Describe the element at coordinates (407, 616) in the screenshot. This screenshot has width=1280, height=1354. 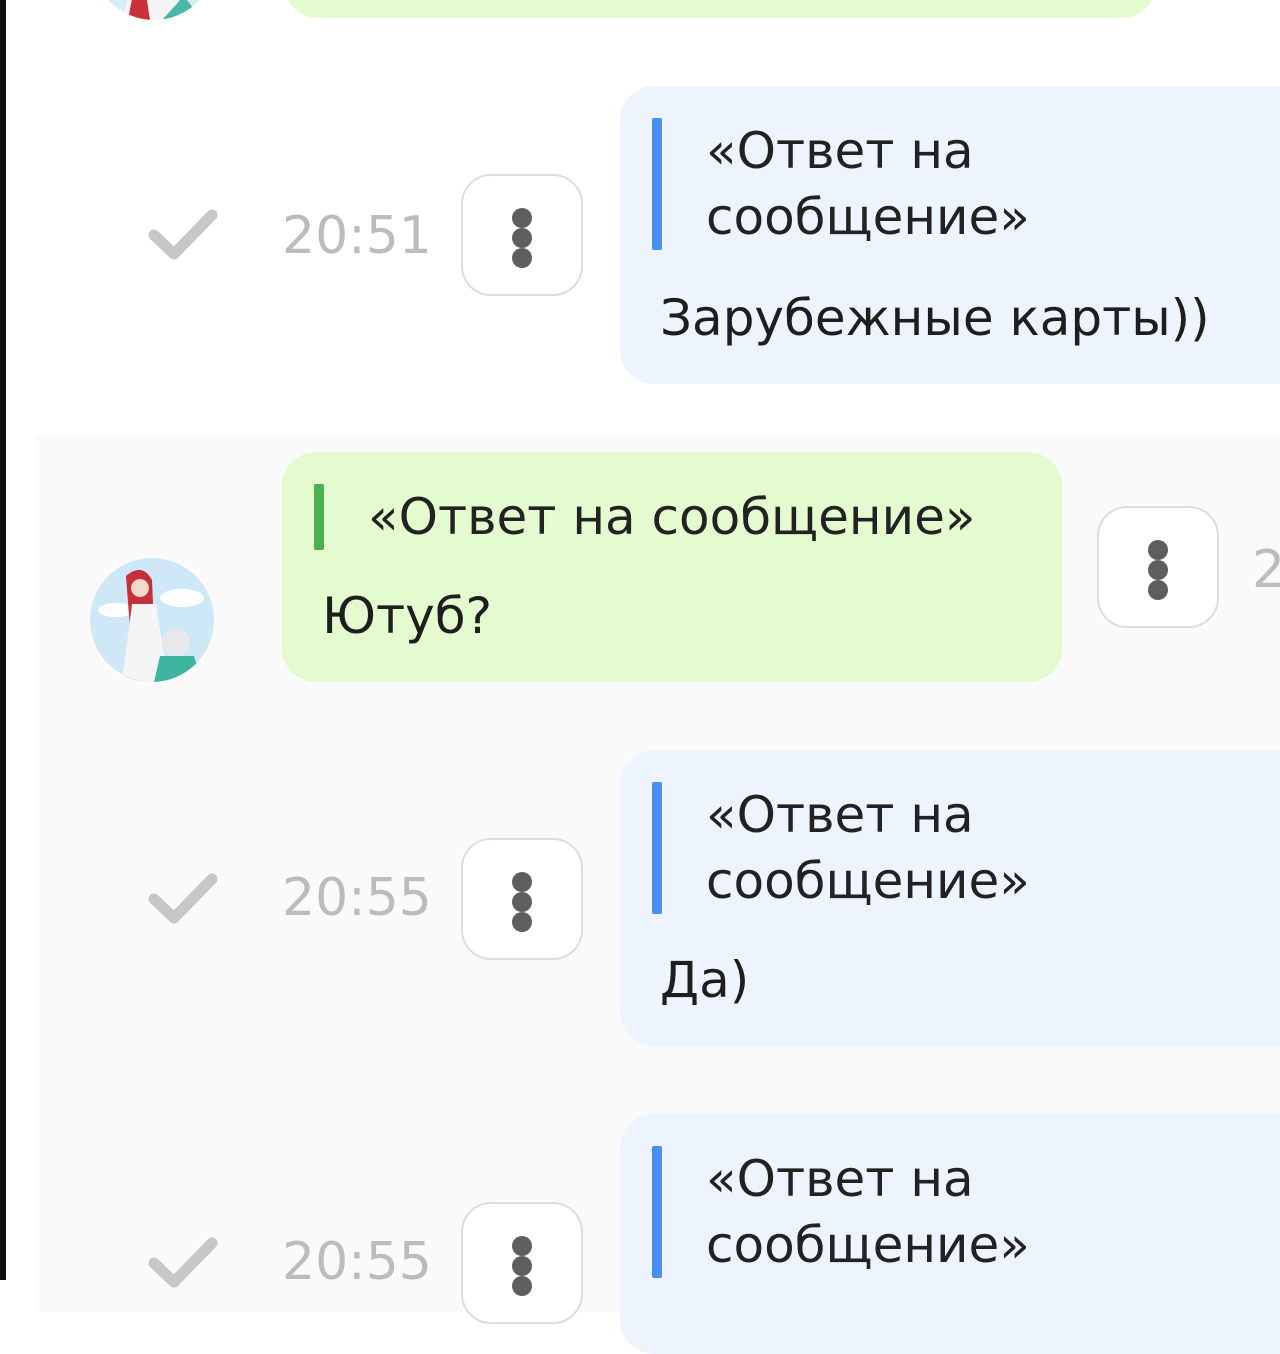
I see `message-text: Ютуб?` at that location.